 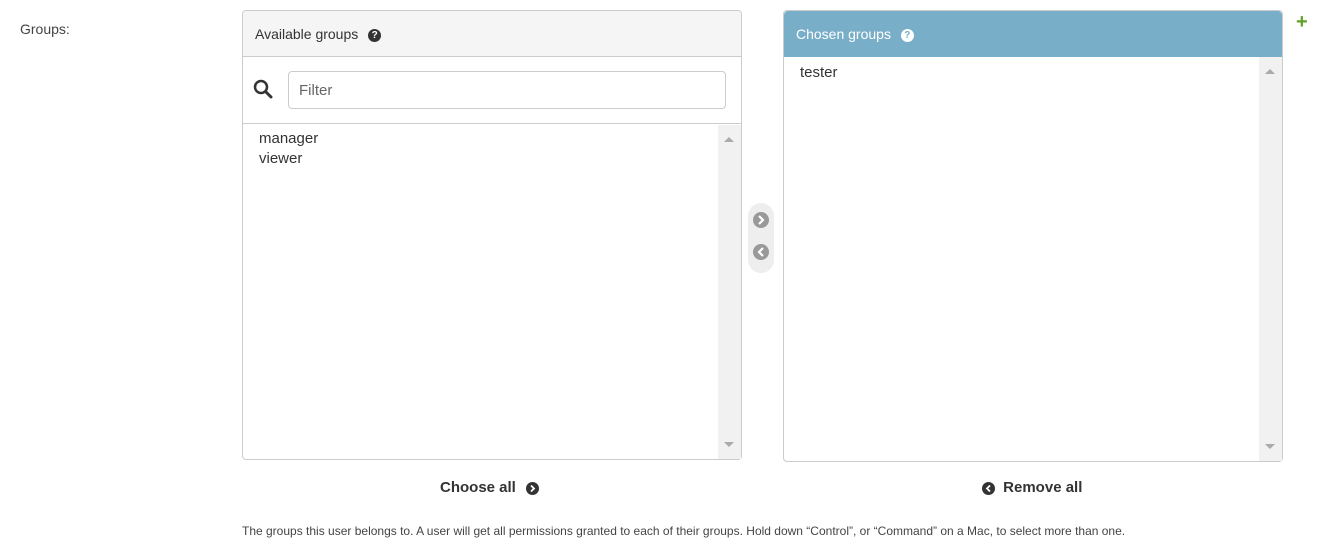 I want to click on add-selected-button, so click(x=761, y=220).